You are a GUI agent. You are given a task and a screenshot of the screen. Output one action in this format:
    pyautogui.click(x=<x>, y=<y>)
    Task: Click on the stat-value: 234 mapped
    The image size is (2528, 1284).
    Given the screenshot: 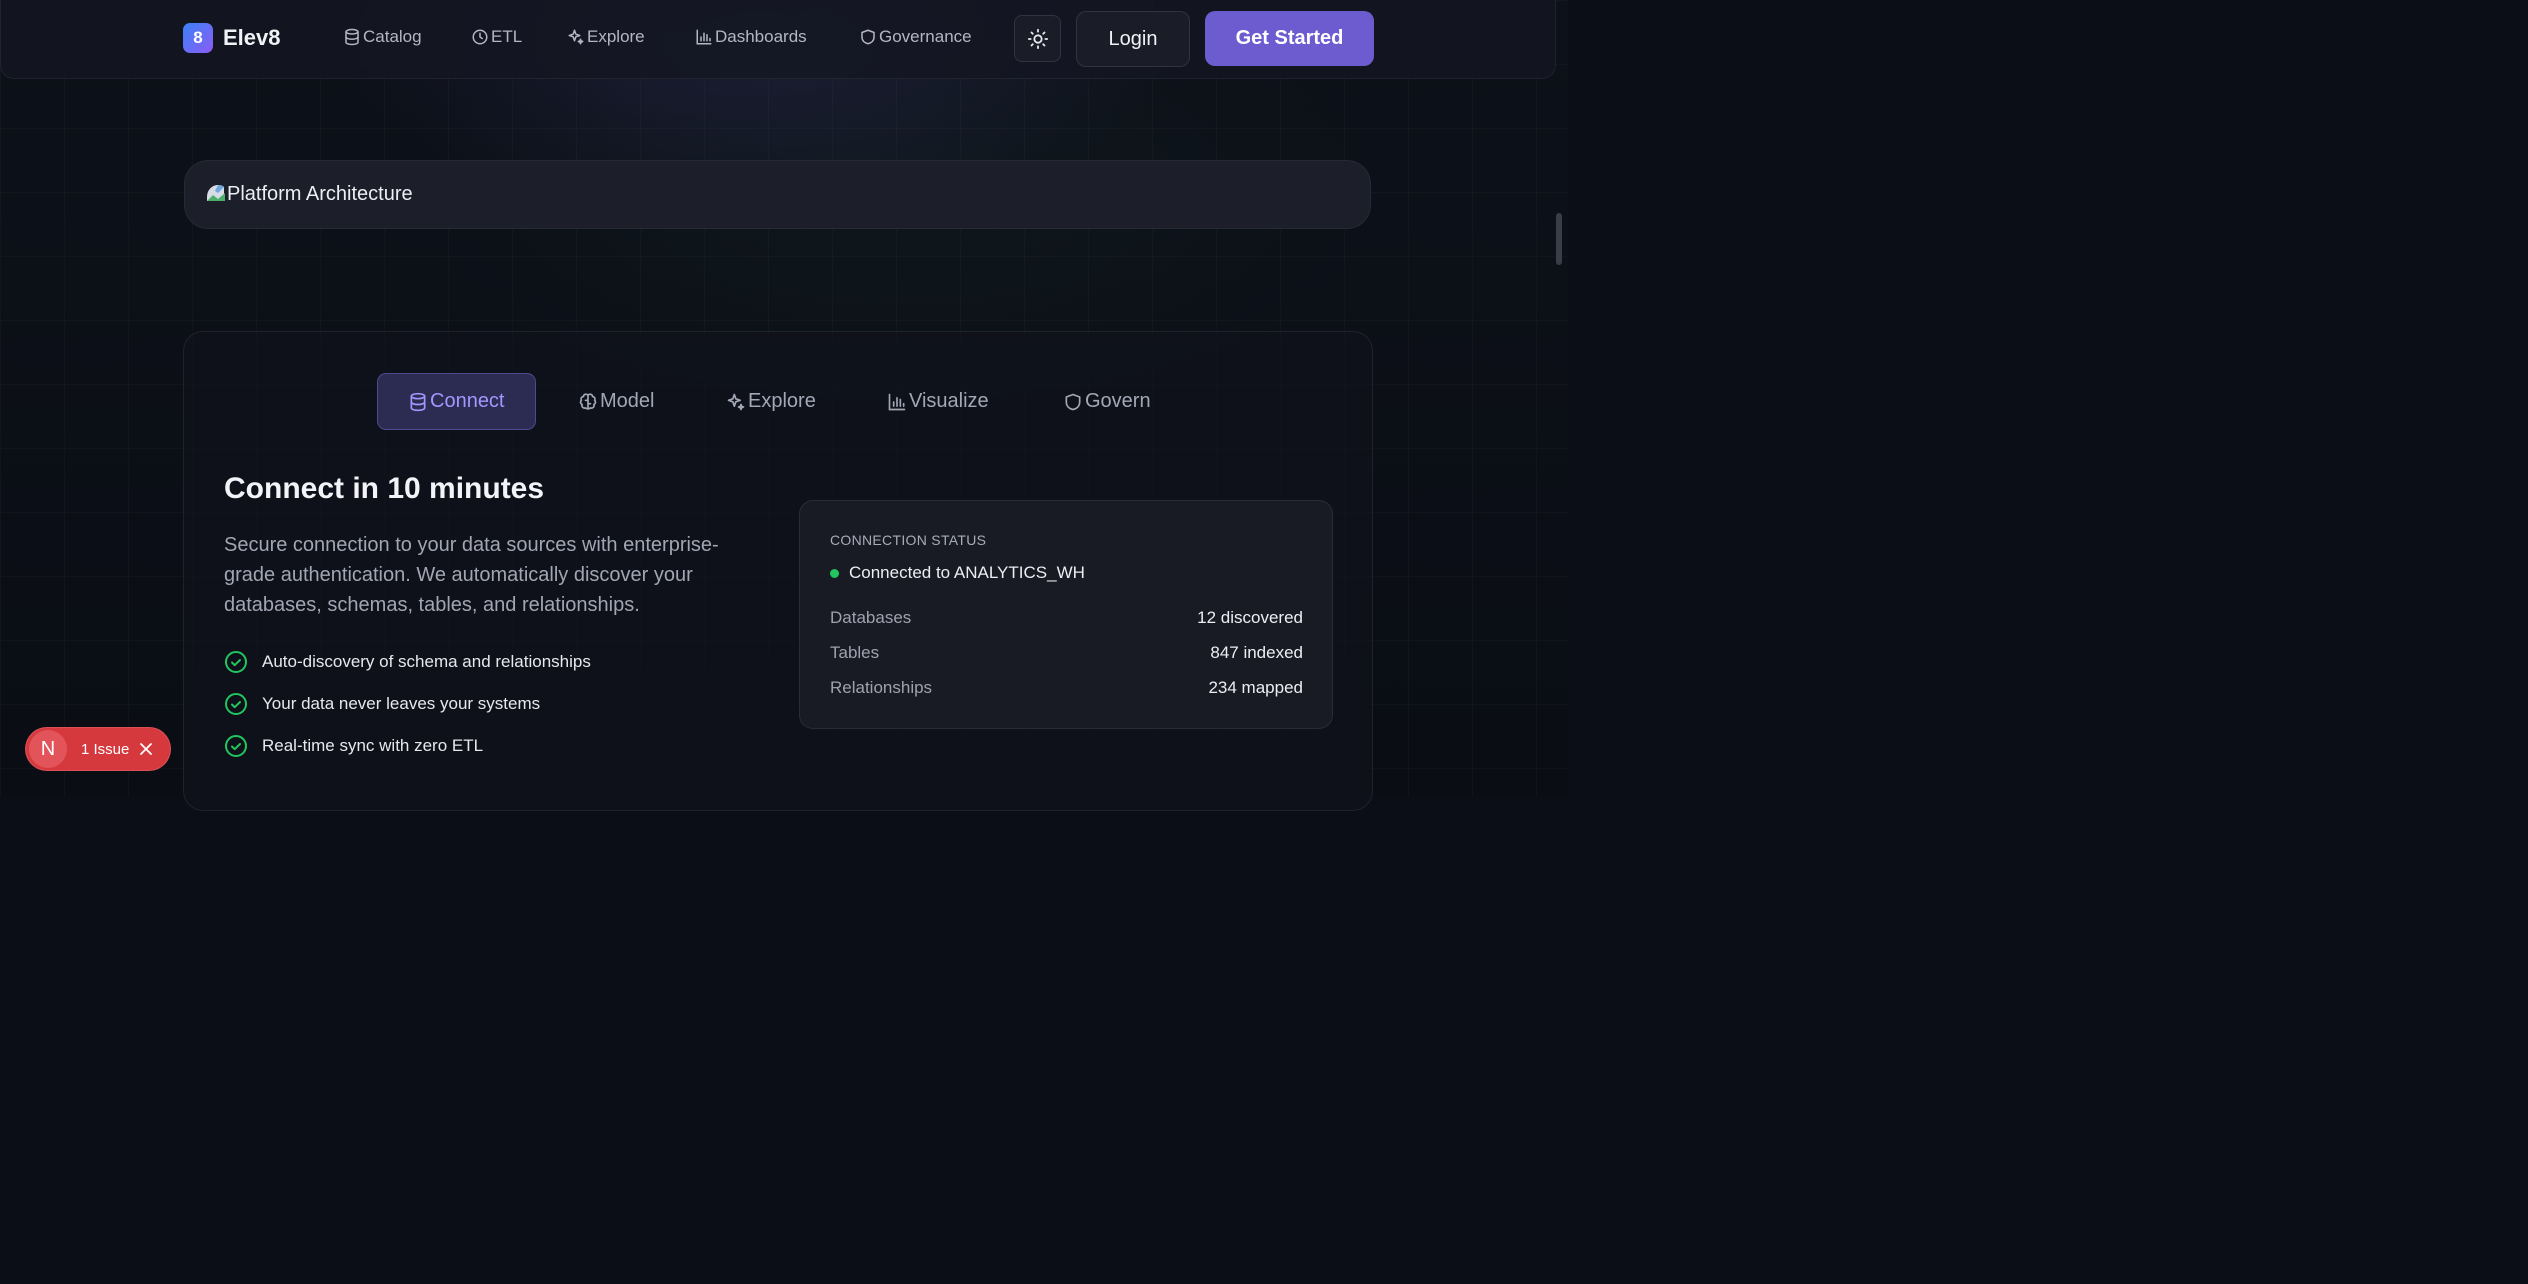 What is the action you would take?
    pyautogui.click(x=1255, y=687)
    